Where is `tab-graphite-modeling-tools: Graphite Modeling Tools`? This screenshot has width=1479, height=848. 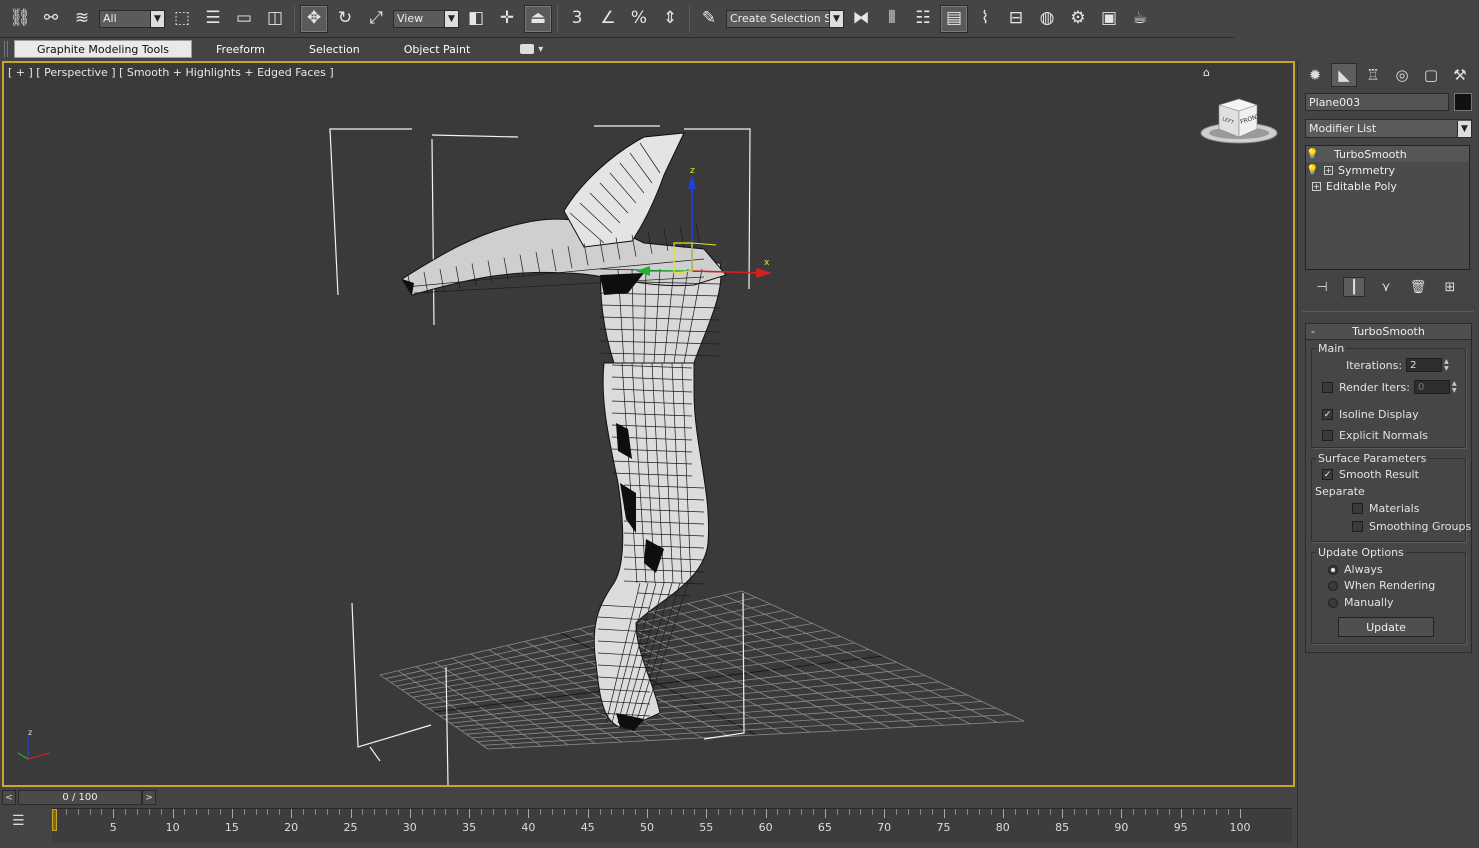 tab-graphite-modeling-tools: Graphite Modeling Tools is located at coordinates (103, 49).